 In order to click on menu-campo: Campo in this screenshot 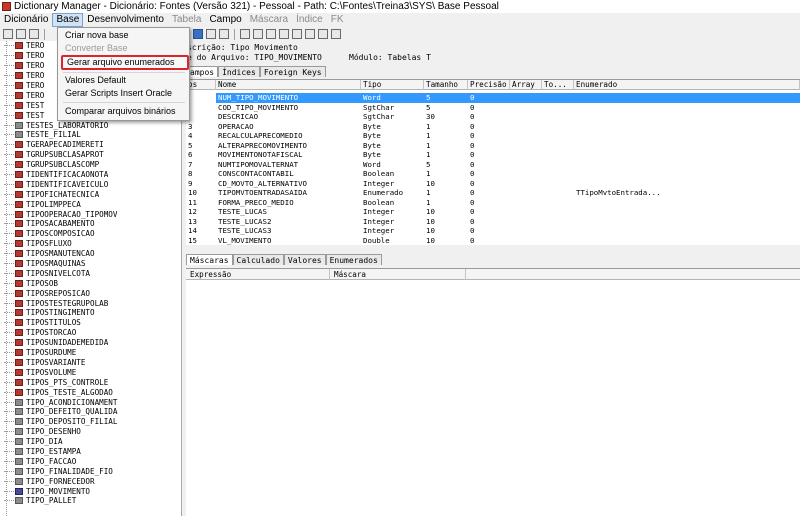, I will do `click(225, 20)`.